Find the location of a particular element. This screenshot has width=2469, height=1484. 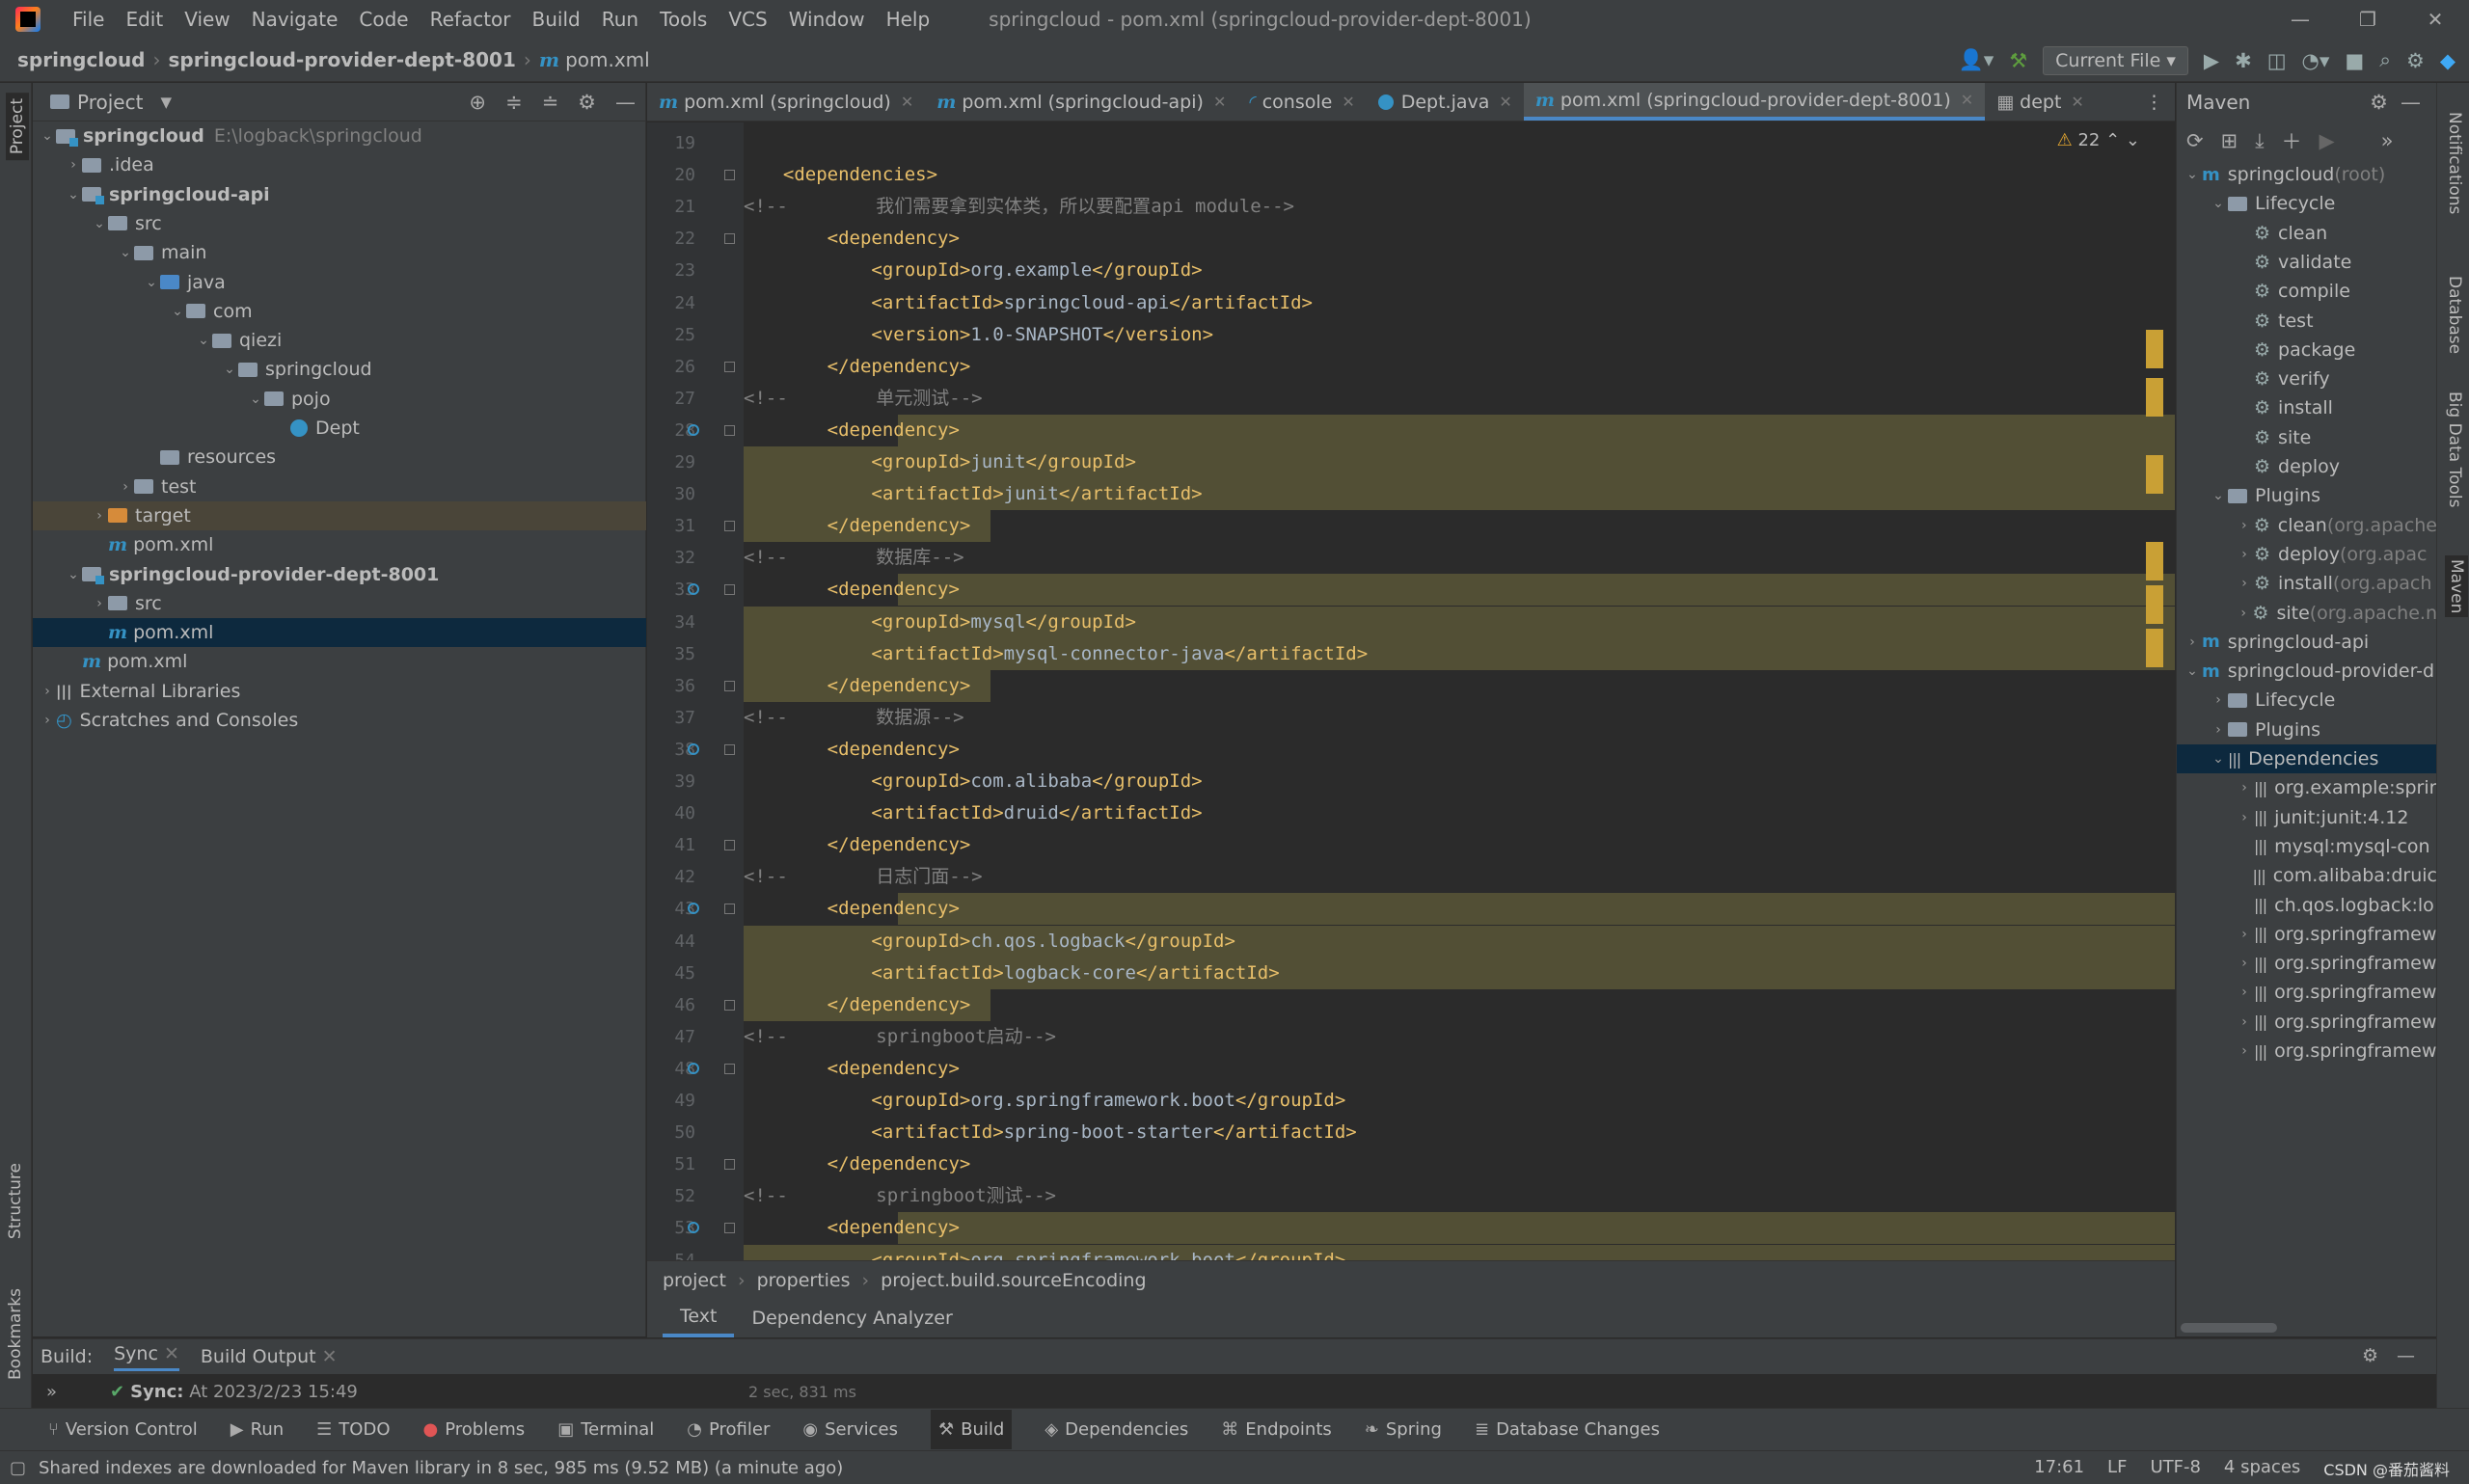

caret-position: 17:61 is located at coordinates (2059, 1468).